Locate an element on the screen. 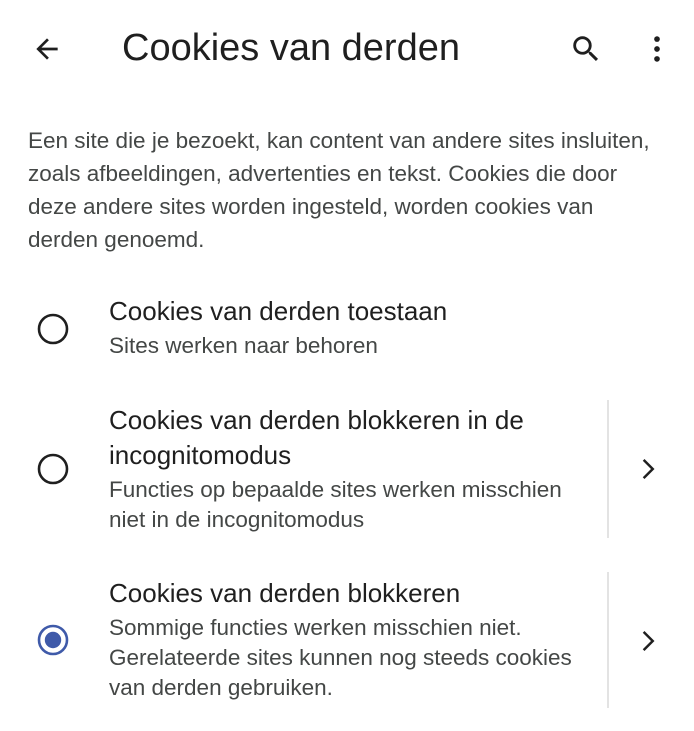  search-icon is located at coordinates (586, 49).